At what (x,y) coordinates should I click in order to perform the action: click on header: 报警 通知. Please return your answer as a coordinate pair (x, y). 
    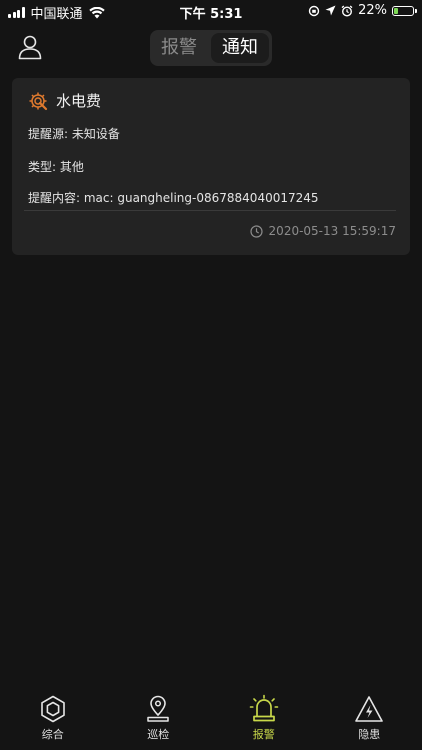
    Looking at the image, I should click on (211, 48).